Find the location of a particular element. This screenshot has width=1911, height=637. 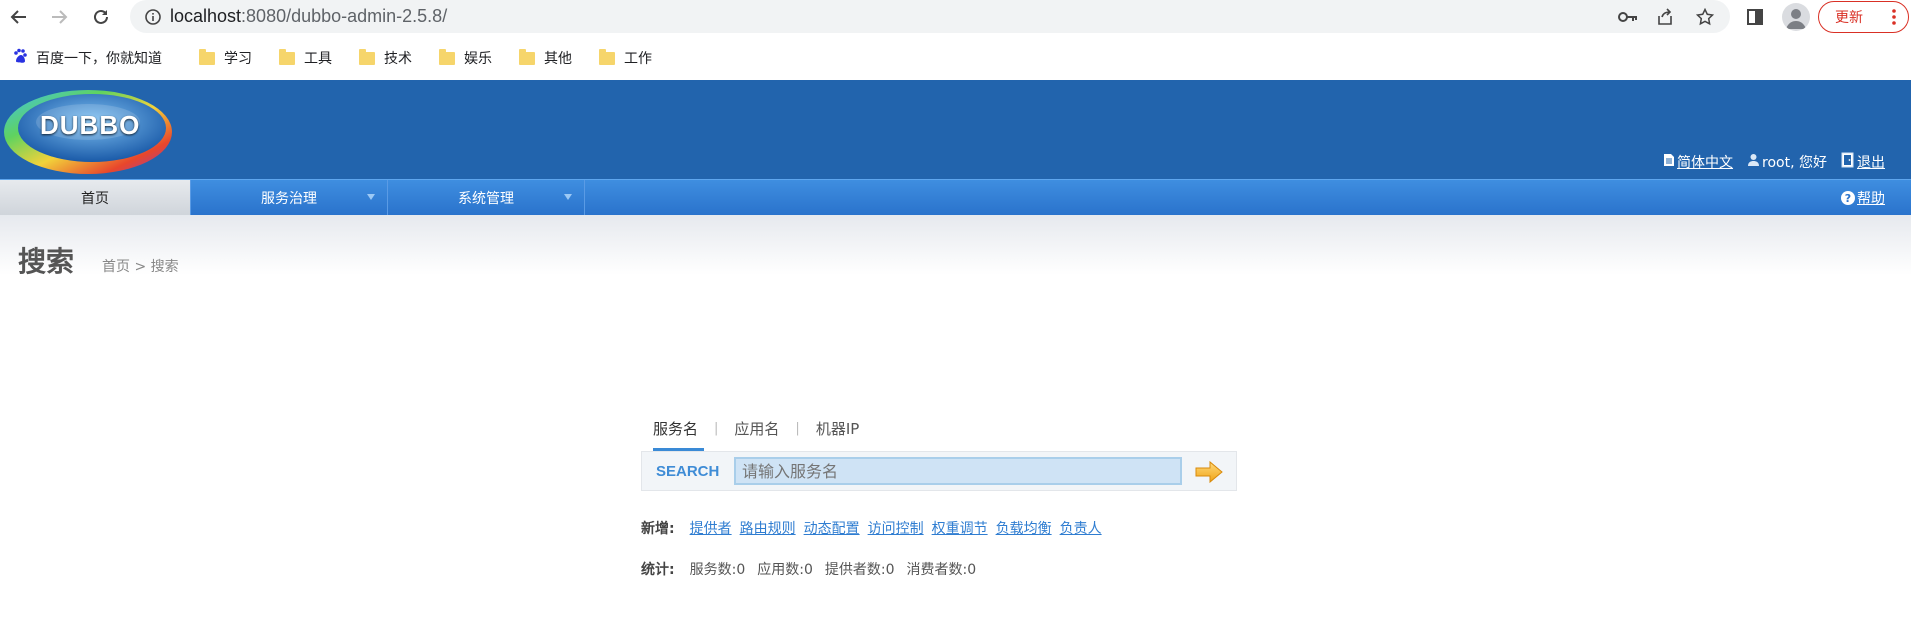

url-host: localhost is located at coordinates (206, 16).